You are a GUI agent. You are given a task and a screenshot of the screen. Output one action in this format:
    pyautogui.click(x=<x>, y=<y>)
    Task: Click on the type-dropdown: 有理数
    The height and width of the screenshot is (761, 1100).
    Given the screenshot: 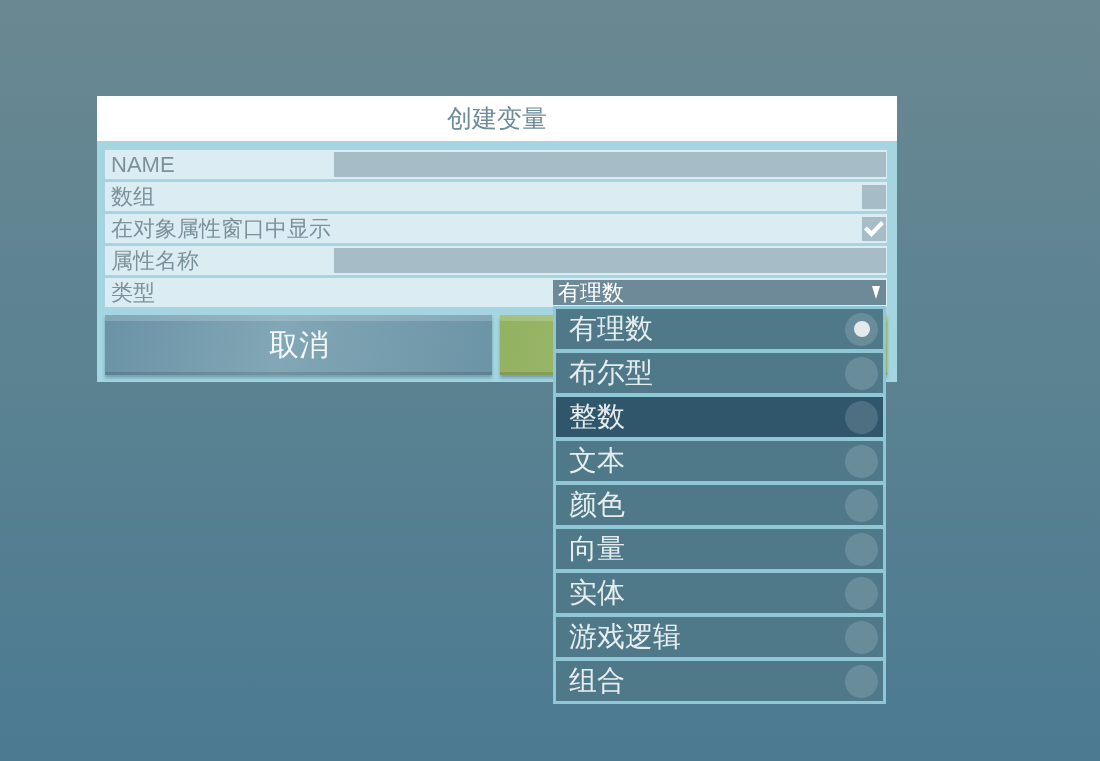 What is the action you would take?
    pyautogui.click(x=719, y=292)
    